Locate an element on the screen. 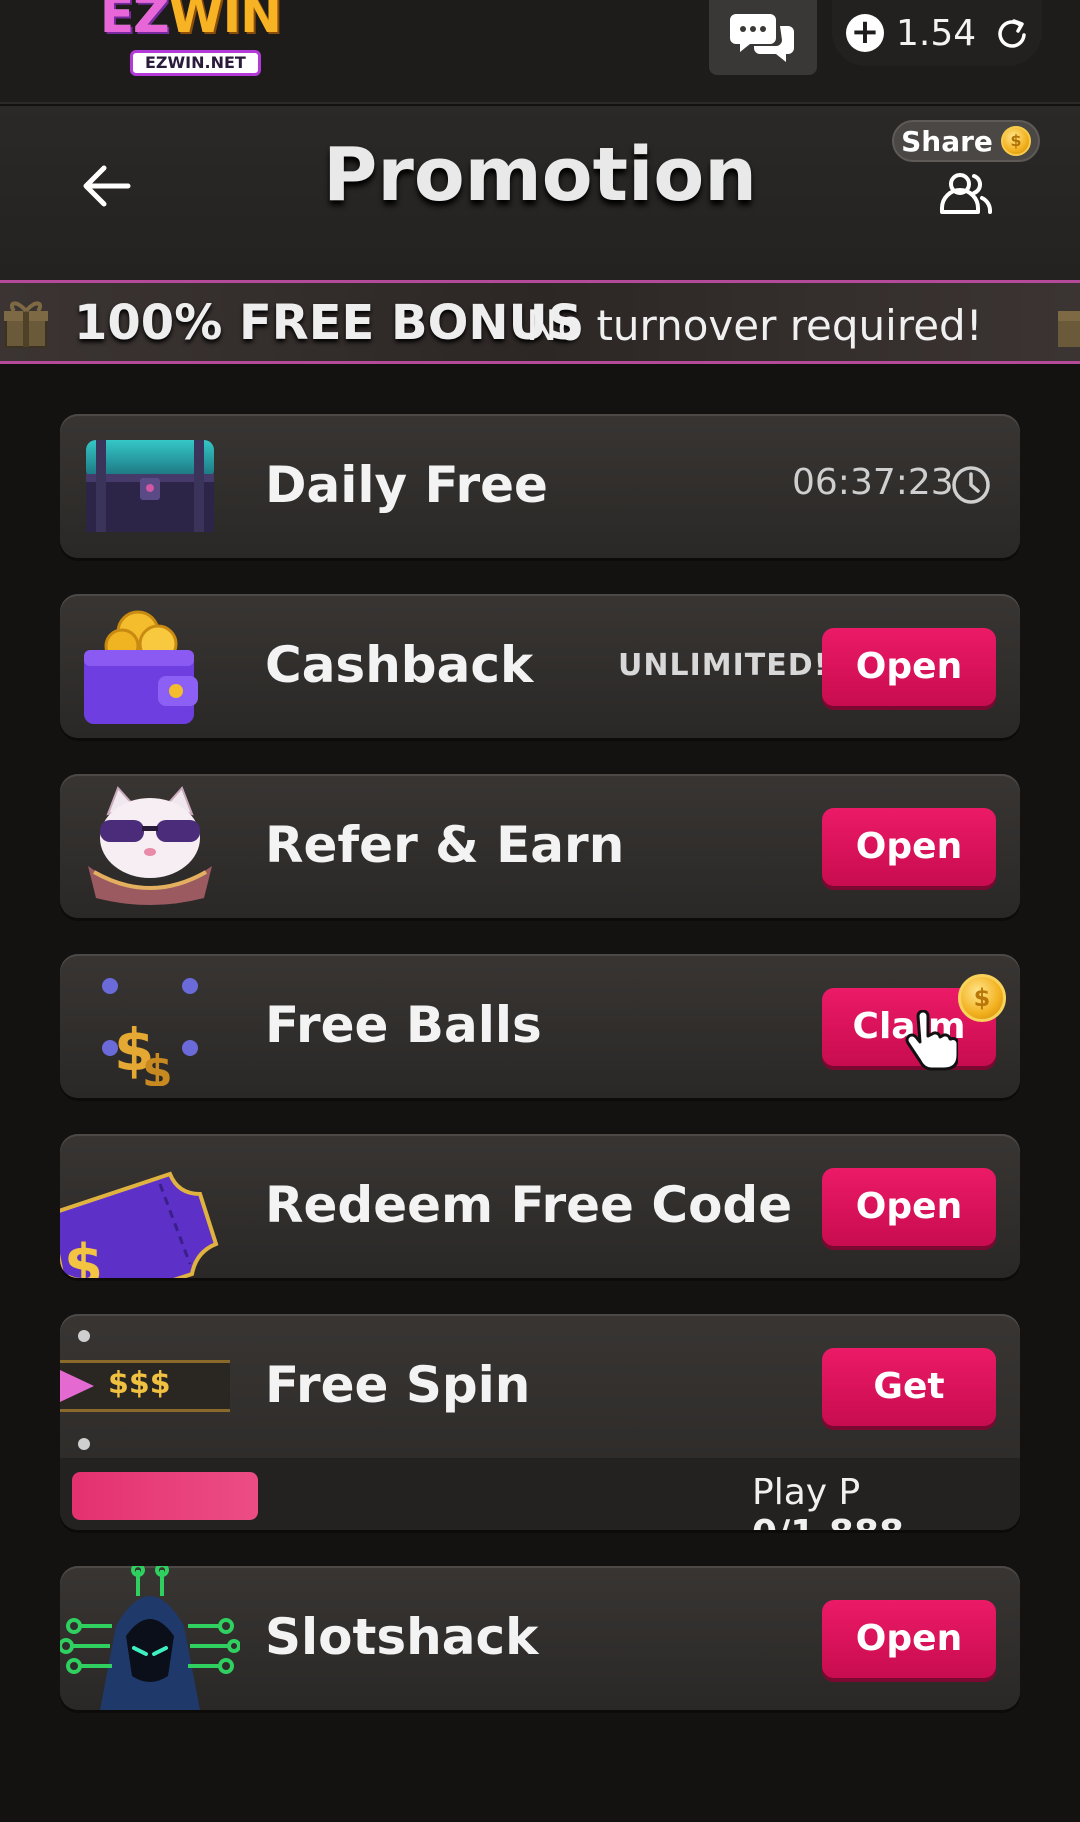 The width and height of the screenshot is (1080, 1822). promo-card-refer-earn: Refer & Earn Open is located at coordinates (540, 846).